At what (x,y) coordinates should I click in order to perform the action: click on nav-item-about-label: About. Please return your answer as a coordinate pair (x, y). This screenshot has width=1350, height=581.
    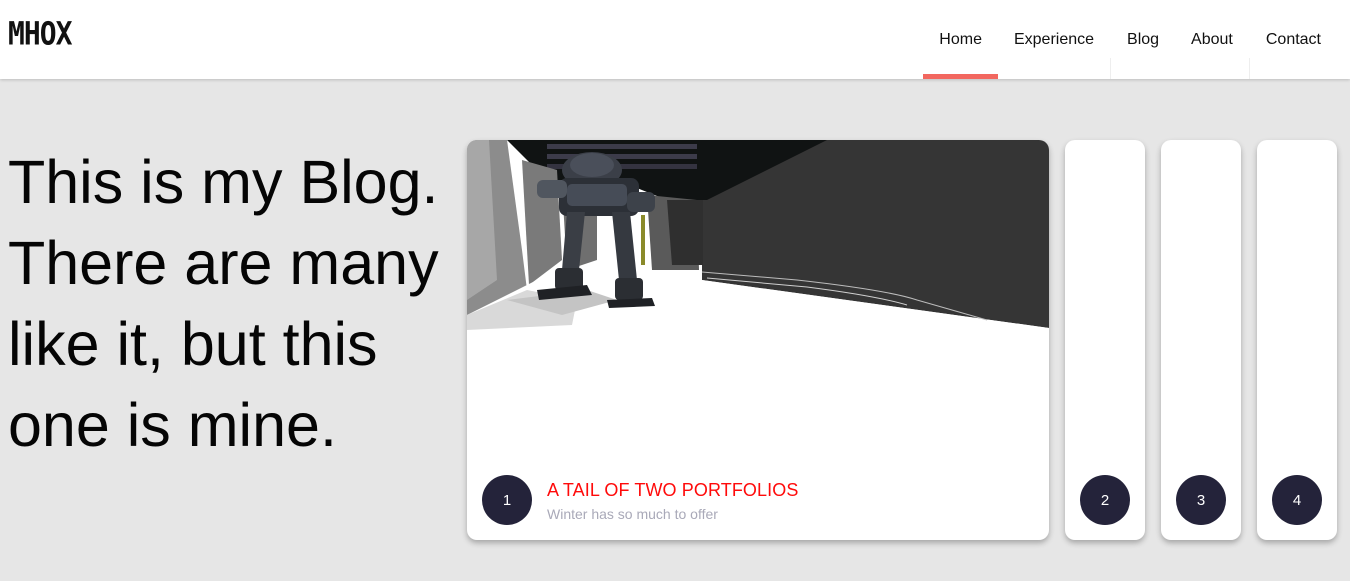
    Looking at the image, I should click on (1212, 39).